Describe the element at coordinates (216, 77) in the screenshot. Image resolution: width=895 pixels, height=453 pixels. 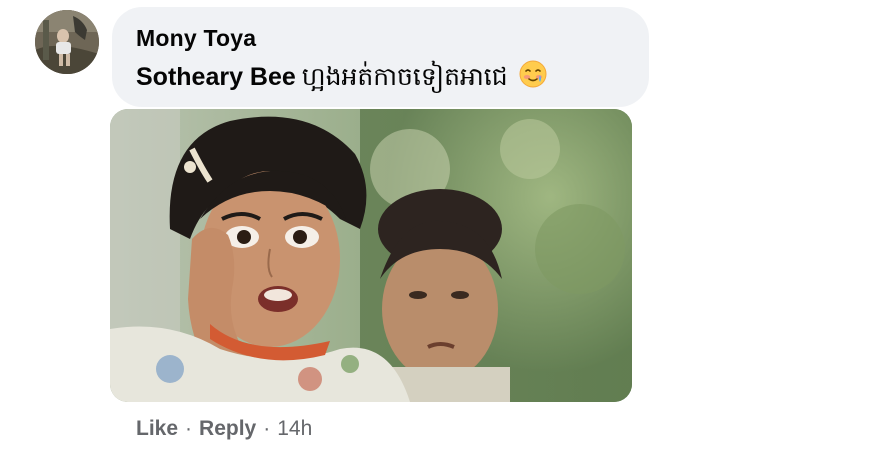
I see `mention-link: Sotheary Bee` at that location.